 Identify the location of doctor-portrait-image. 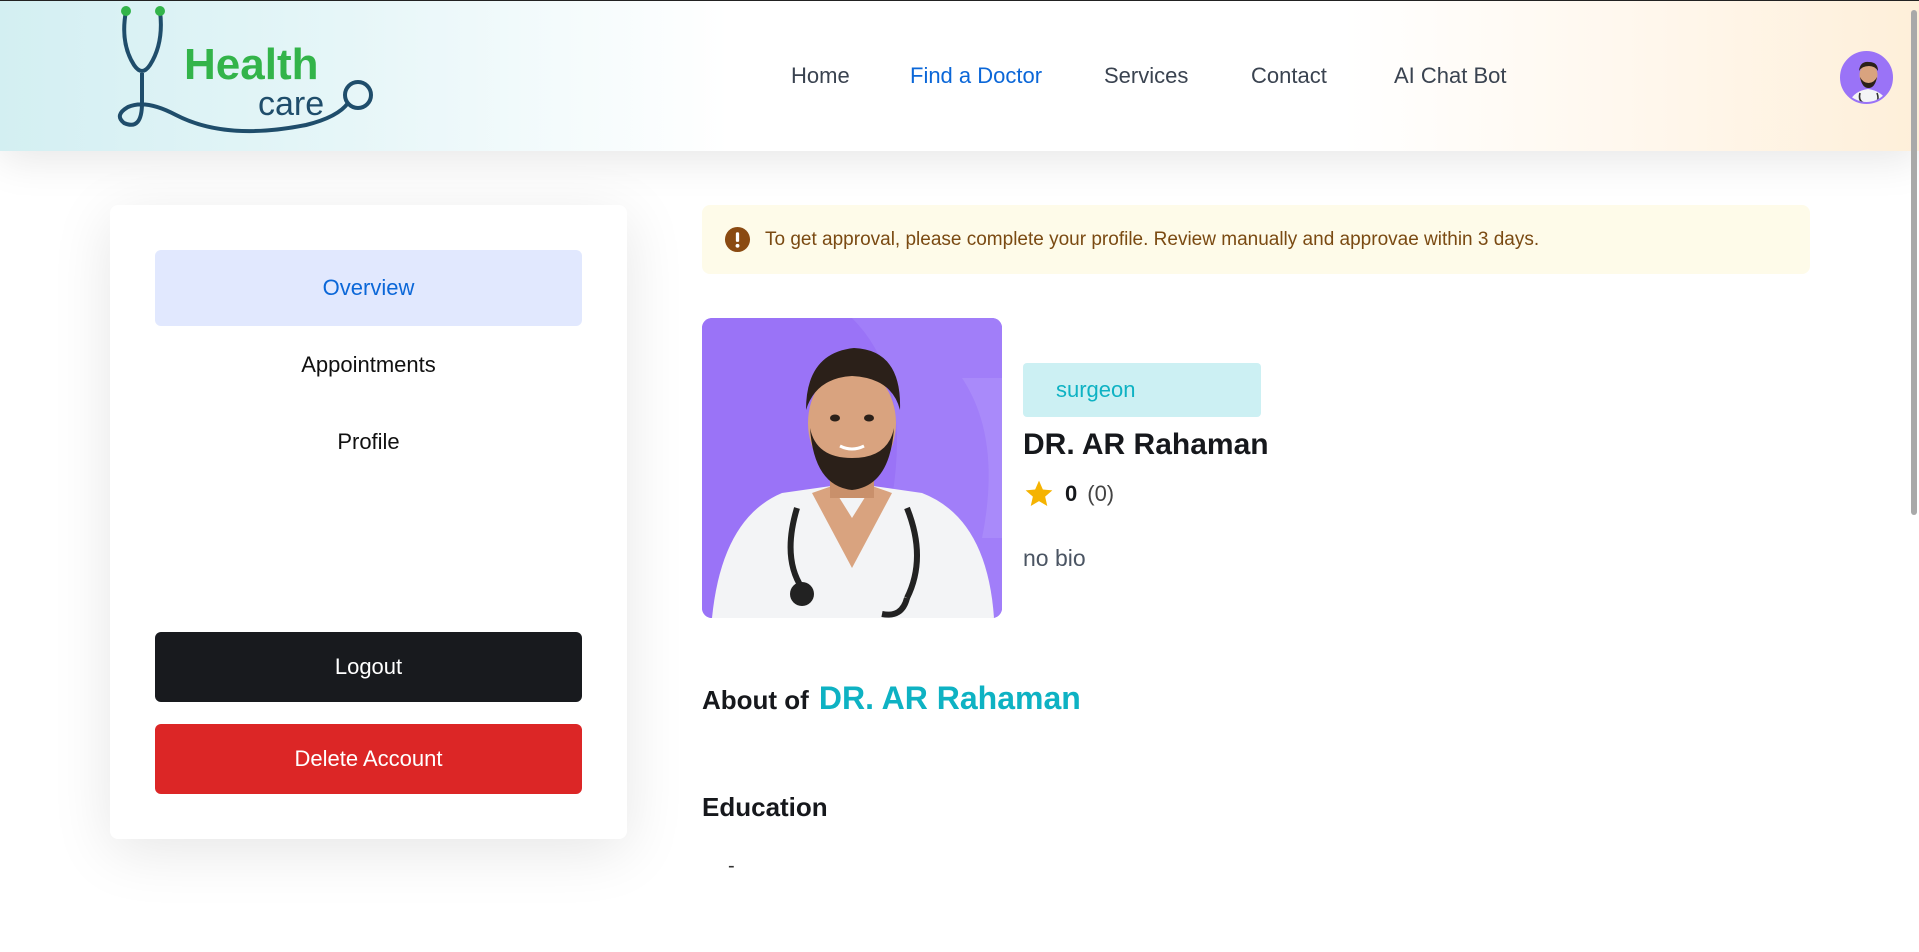
(852, 468).